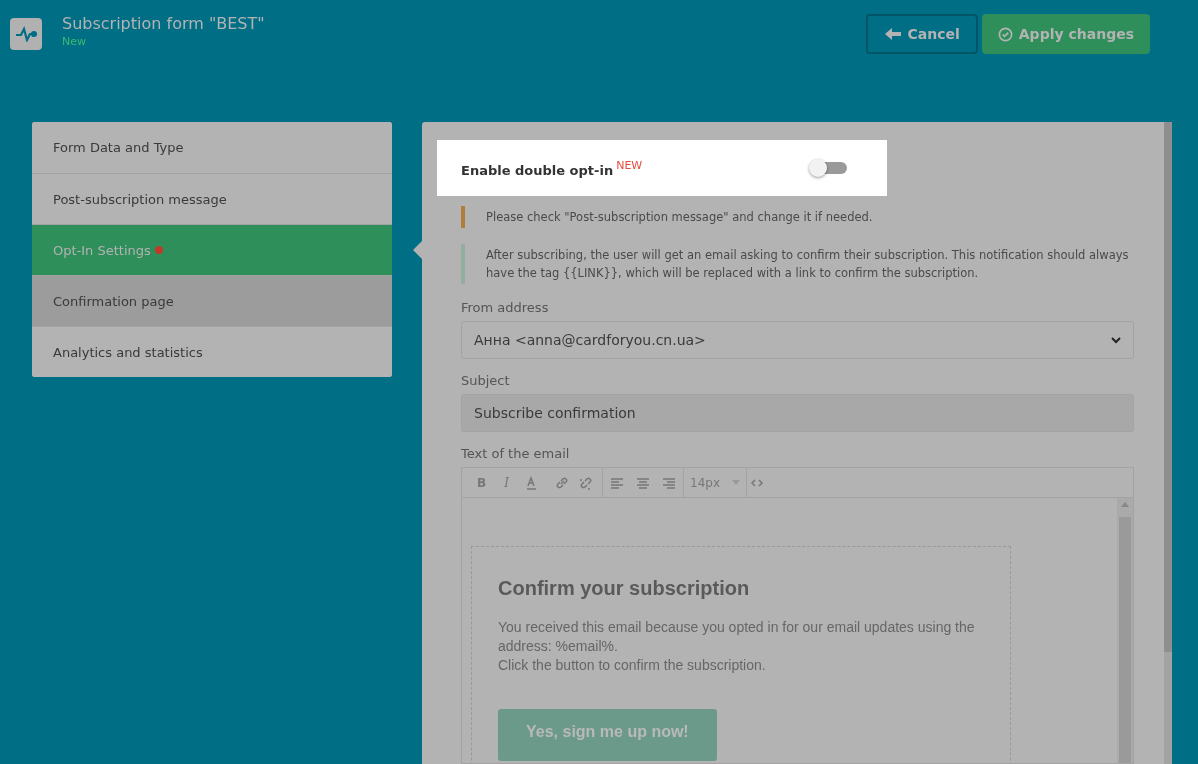 This screenshot has height=764, width=1198. Describe the element at coordinates (632, 665) in the screenshot. I see `email-paragraph: Click the button to confirm the subscription.` at that location.